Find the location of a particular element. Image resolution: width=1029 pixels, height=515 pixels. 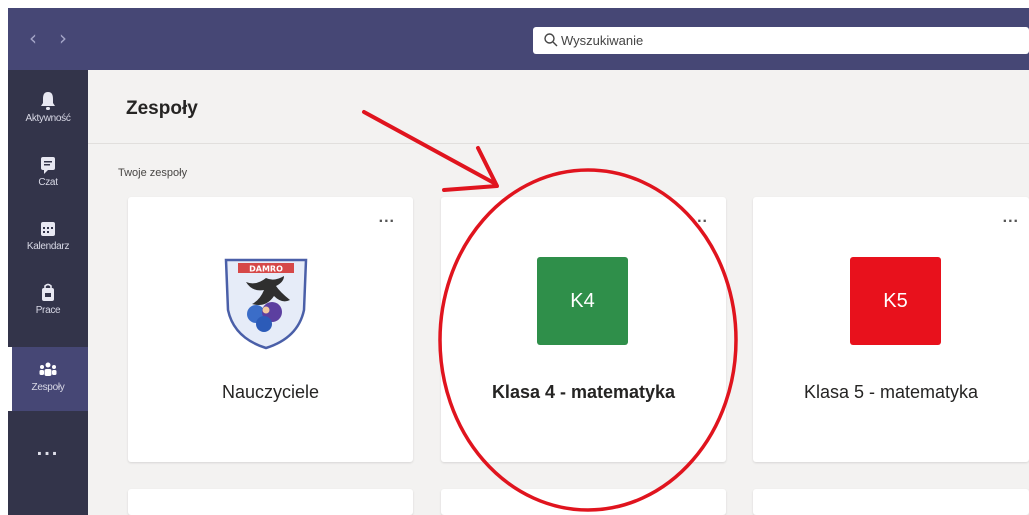

search-input: Wyszukiwanie is located at coordinates (781, 40).